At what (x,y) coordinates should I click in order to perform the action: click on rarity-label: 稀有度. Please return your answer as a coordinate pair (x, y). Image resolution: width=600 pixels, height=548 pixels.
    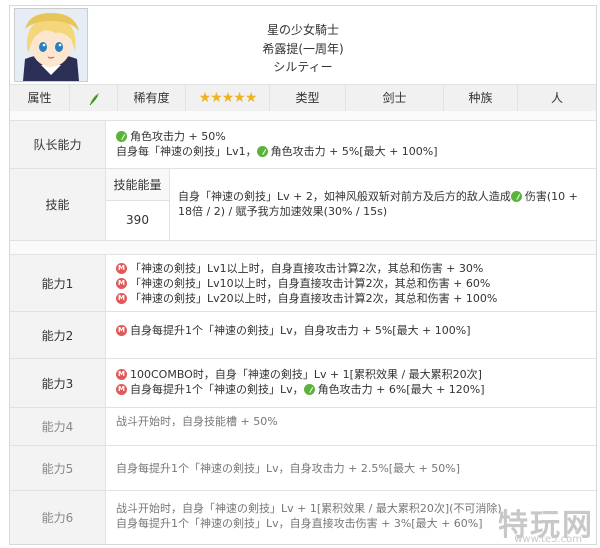
    Looking at the image, I should click on (152, 98).